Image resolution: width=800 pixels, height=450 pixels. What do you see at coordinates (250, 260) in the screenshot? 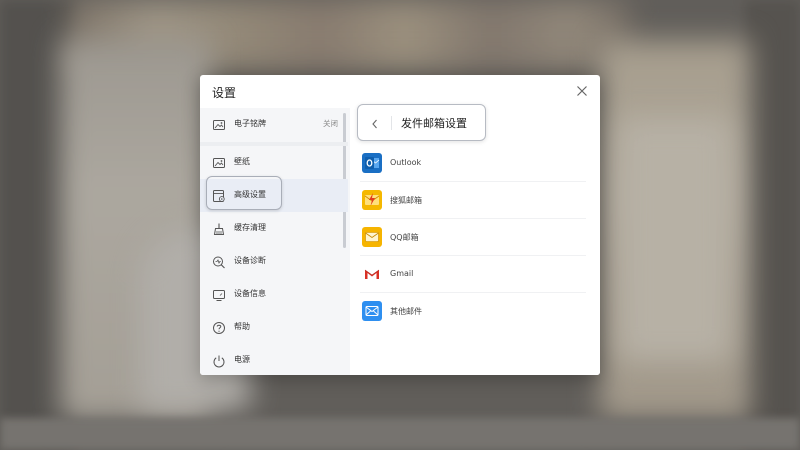
I see `sidebar-item-label: 设备诊断` at bounding box center [250, 260].